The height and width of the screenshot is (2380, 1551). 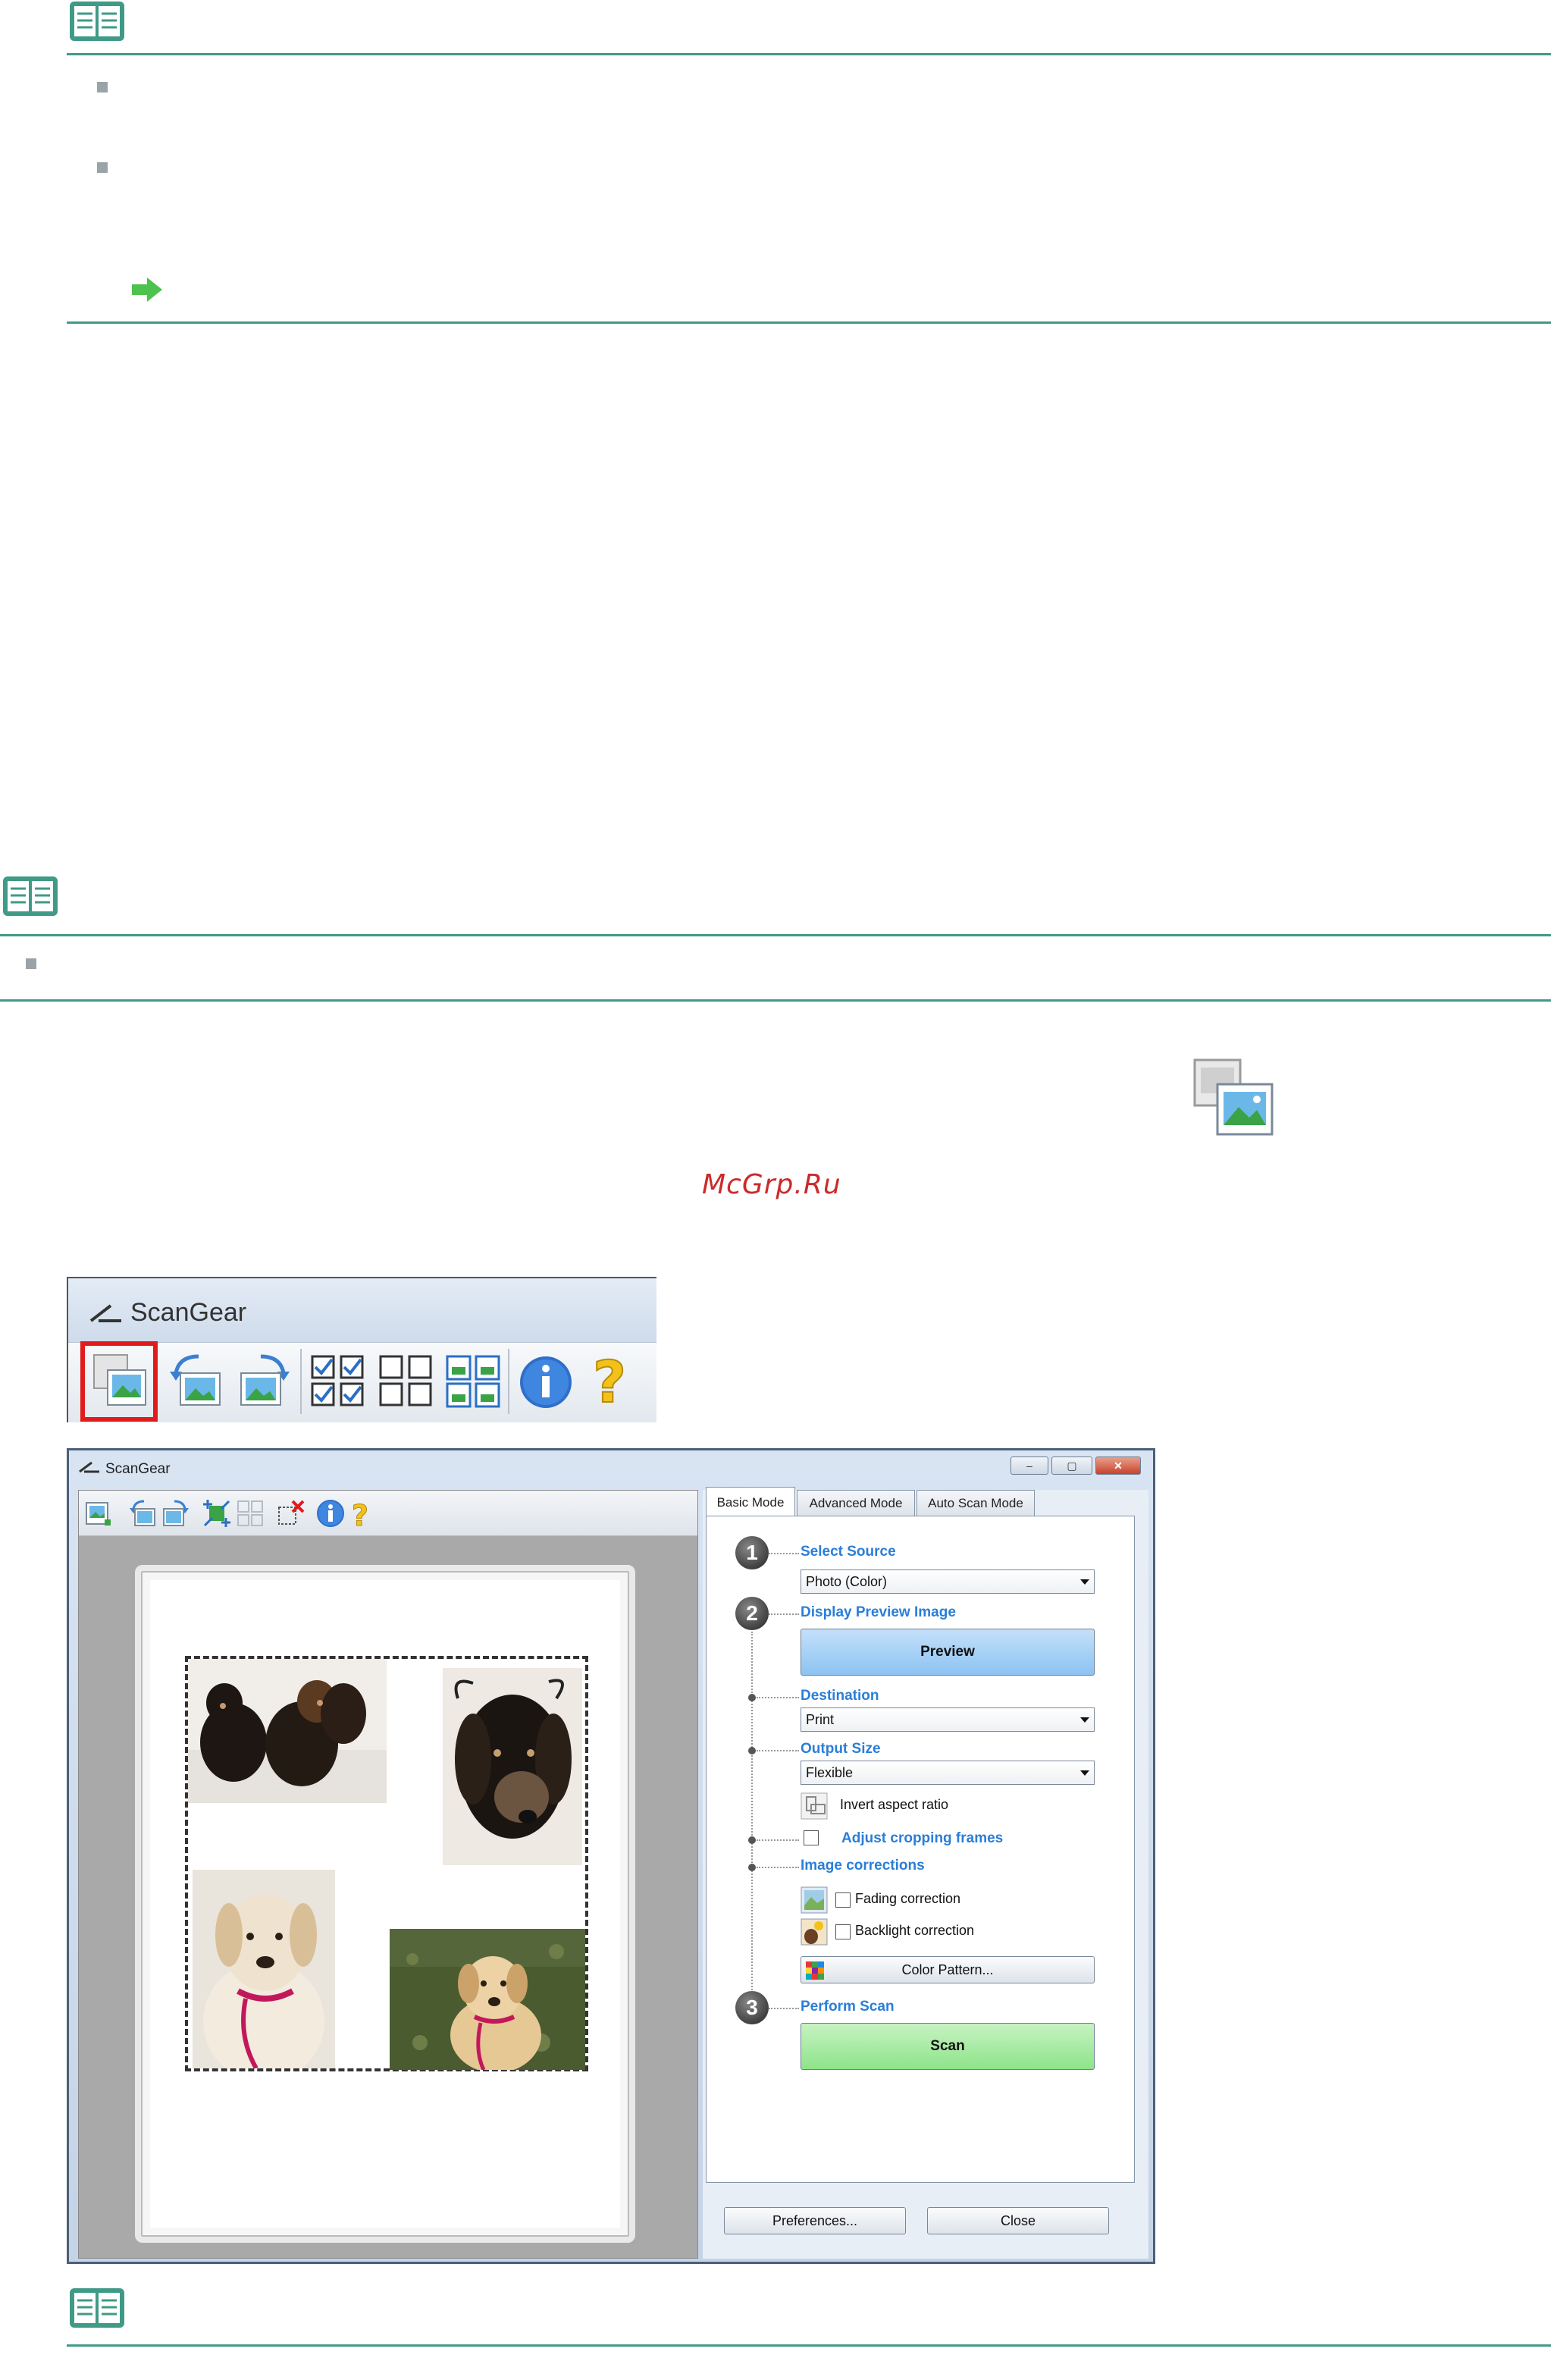 What do you see at coordinates (750, 1501) in the screenshot?
I see `tab-basic-mode: Basic Mode` at bounding box center [750, 1501].